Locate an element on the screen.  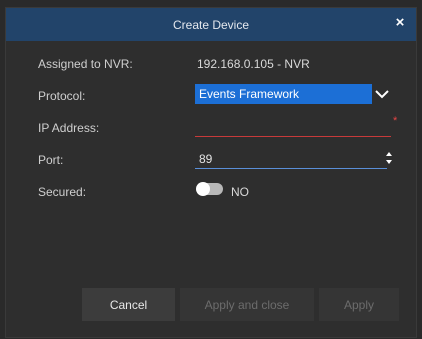
secured-toggle is located at coordinates (209, 189).